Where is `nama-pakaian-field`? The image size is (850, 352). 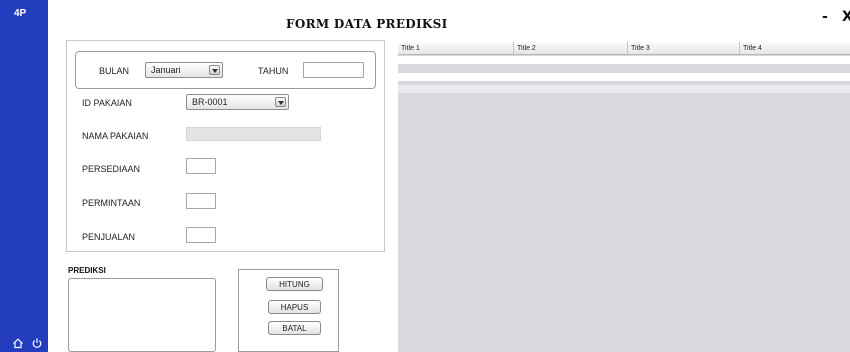 nama-pakaian-field is located at coordinates (253, 134).